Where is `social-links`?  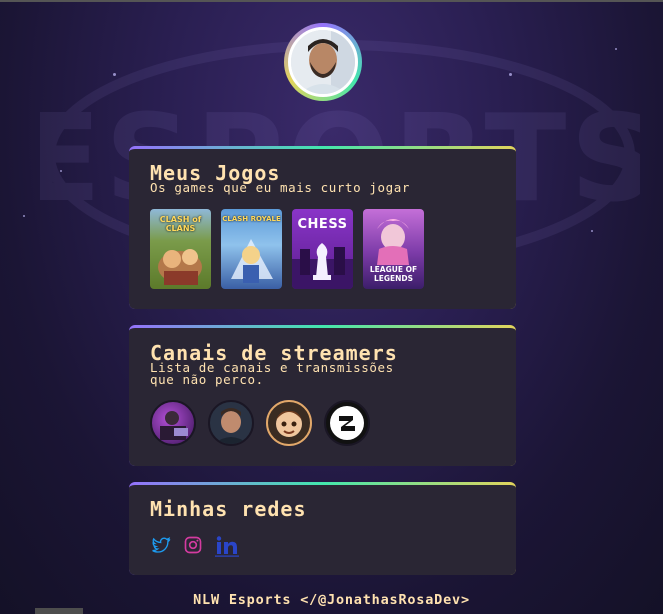
social-links is located at coordinates (195, 546).